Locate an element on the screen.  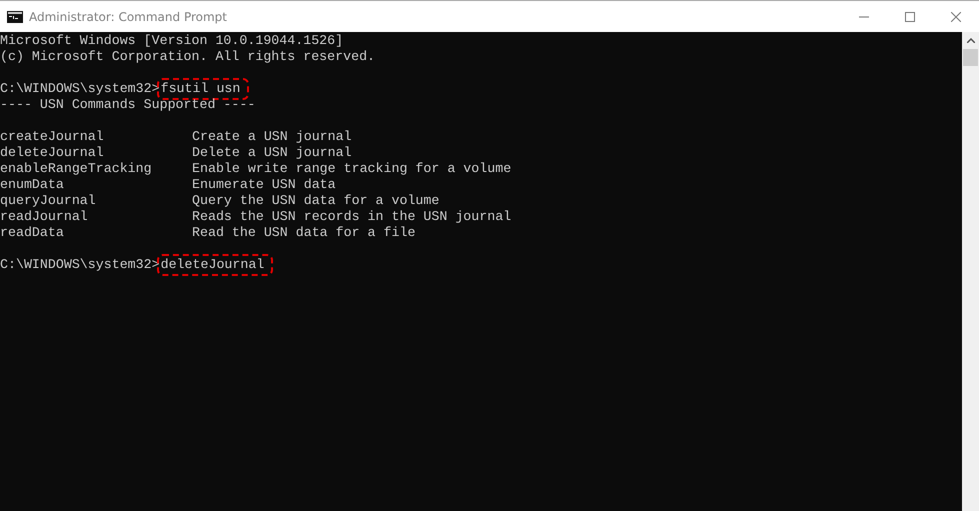
command-description: Enable write range tracking for a volume is located at coordinates (352, 169).